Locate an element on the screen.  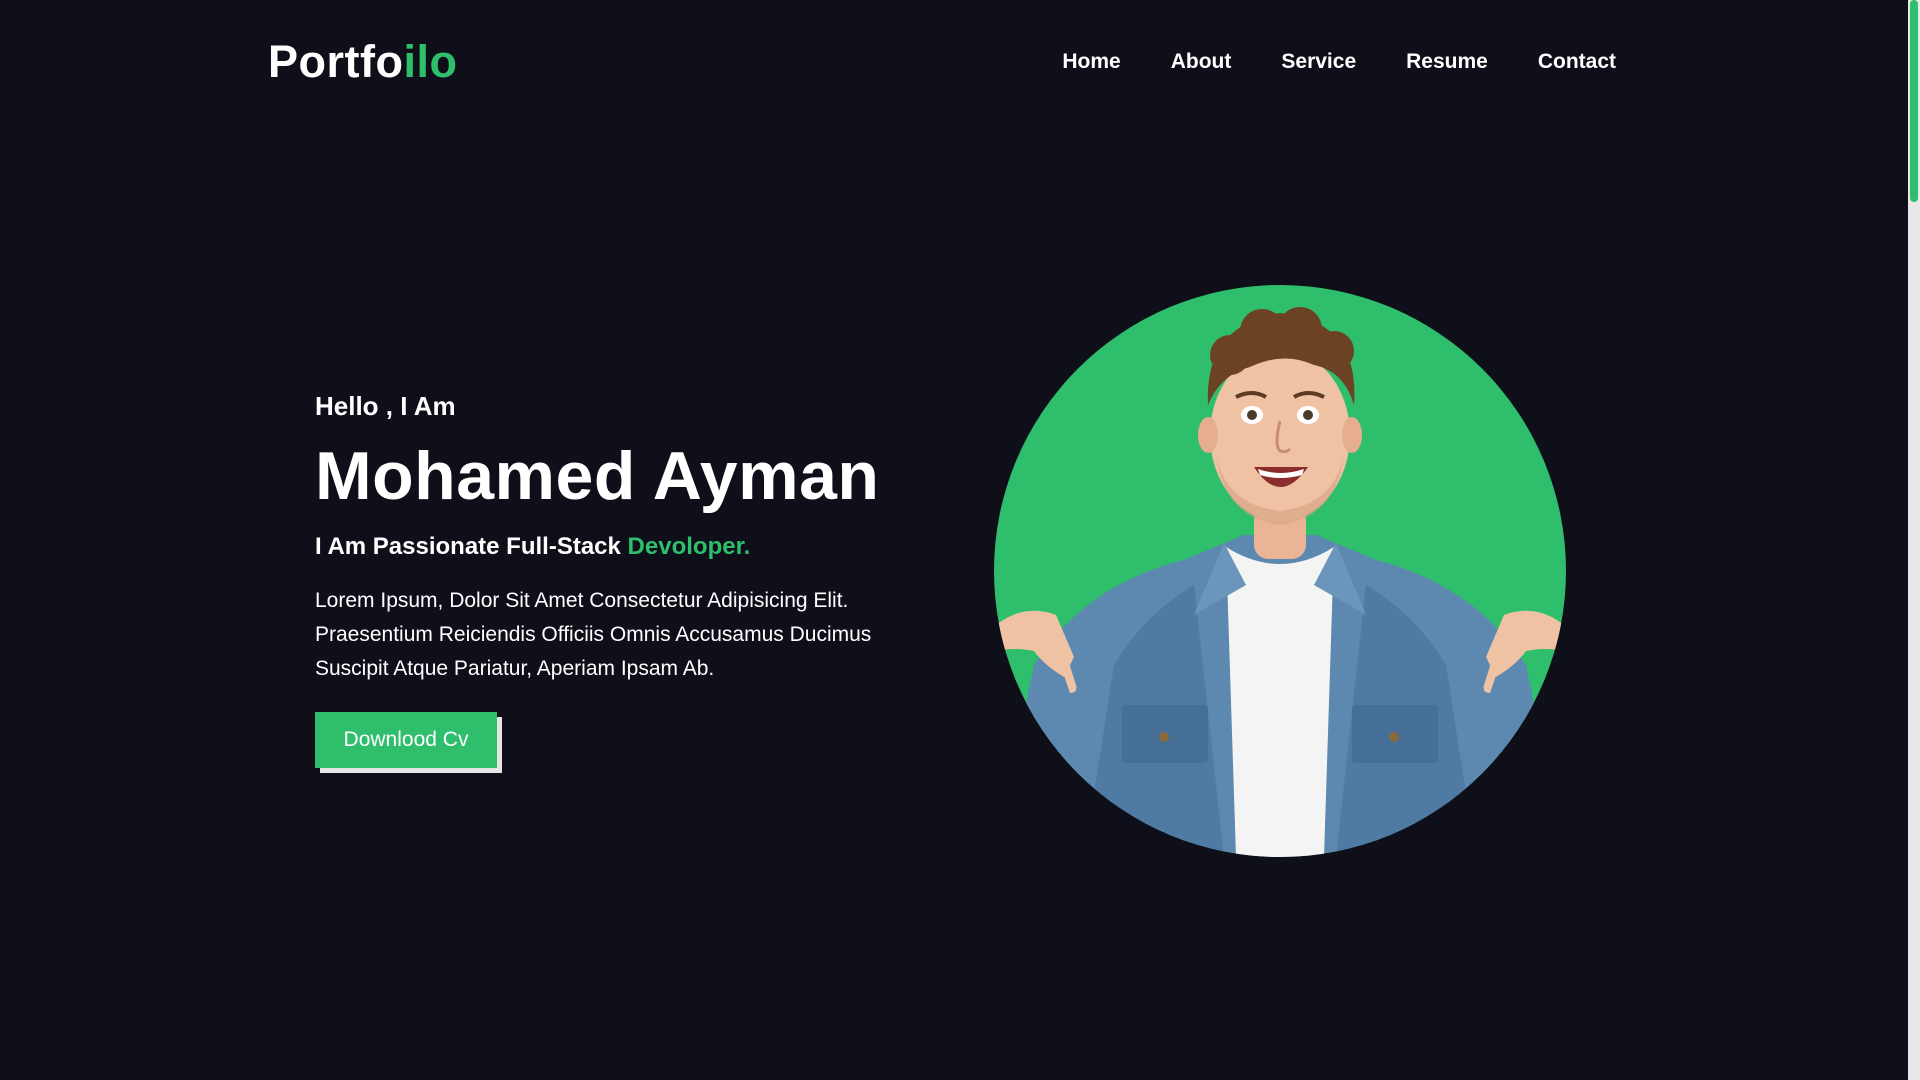
site-logo: Portfoilo is located at coordinates (362, 62).